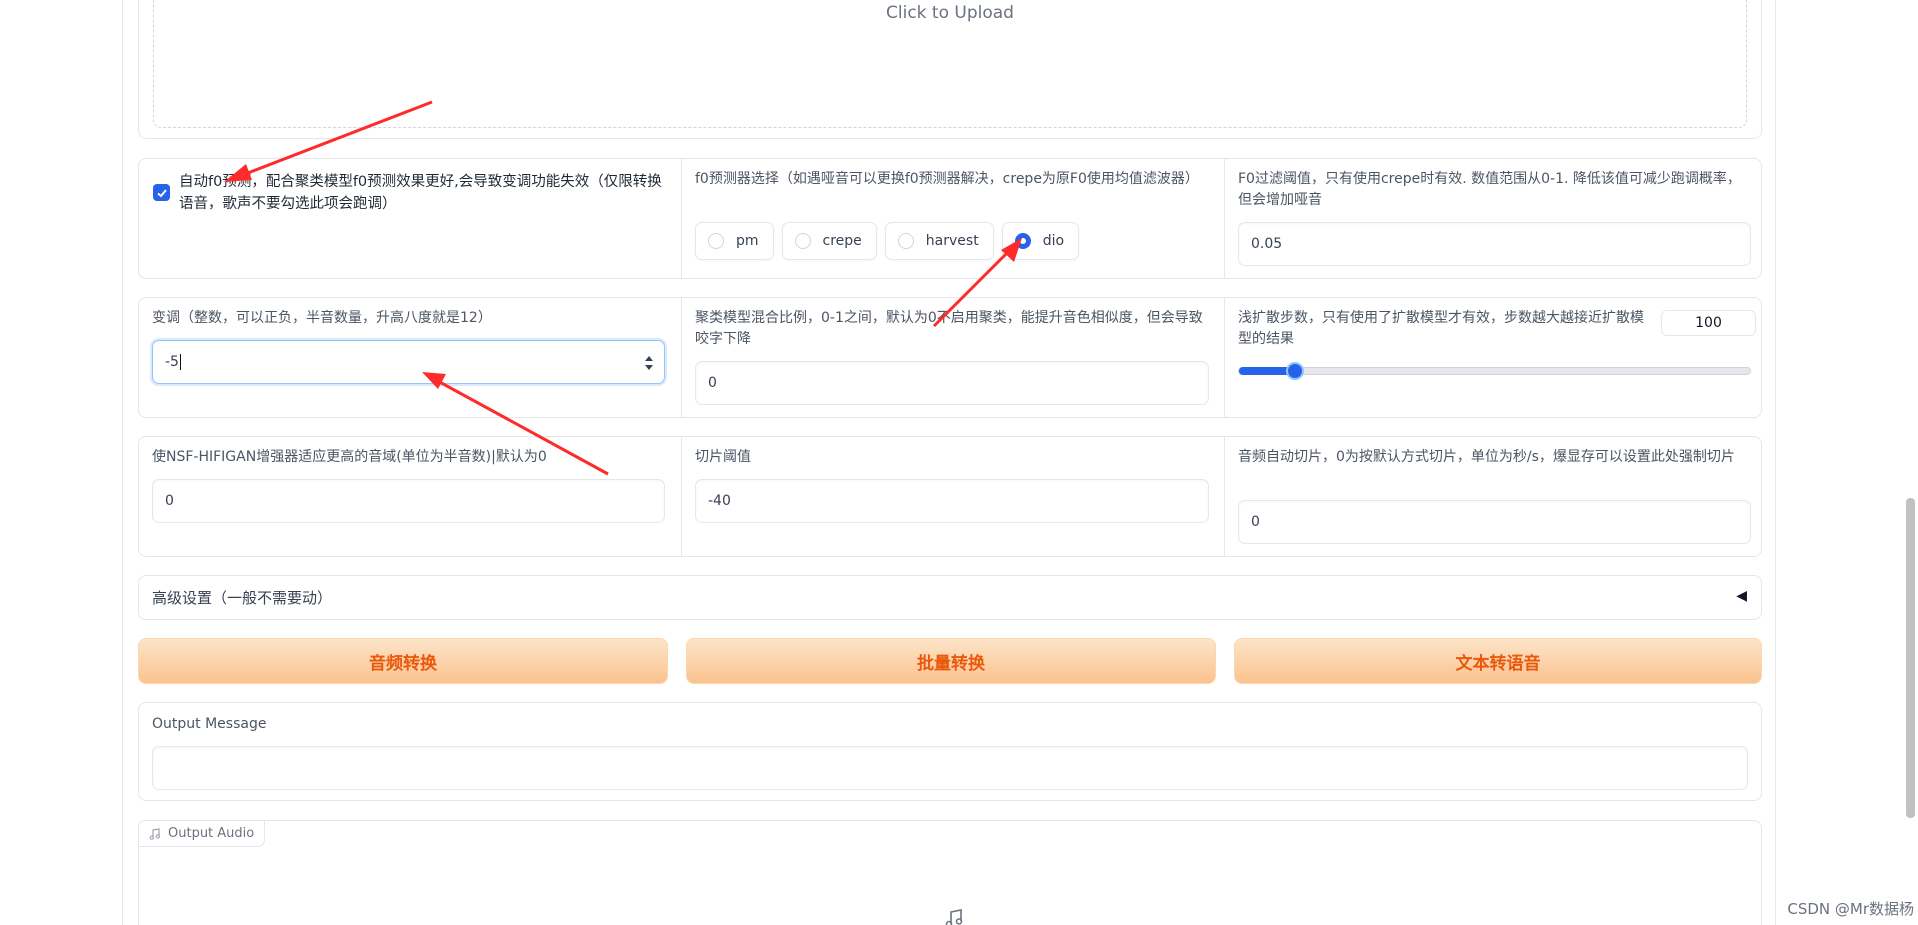 Image resolution: width=1918 pixels, height=925 pixels. What do you see at coordinates (1910, 658) in the screenshot?
I see `page-scrollbar` at bounding box center [1910, 658].